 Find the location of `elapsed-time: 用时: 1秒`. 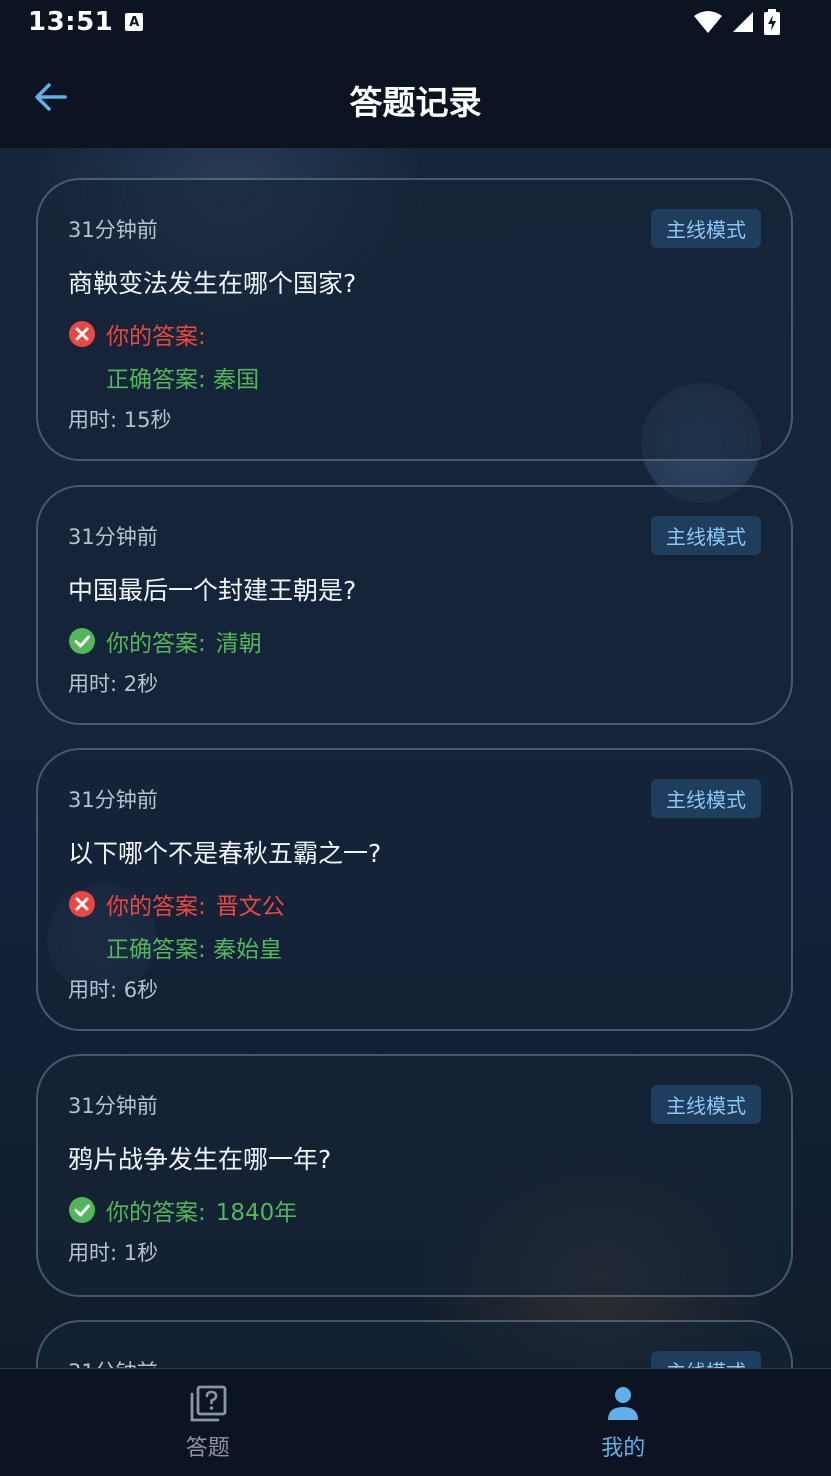

elapsed-time: 用时: 1秒 is located at coordinates (113, 1252).